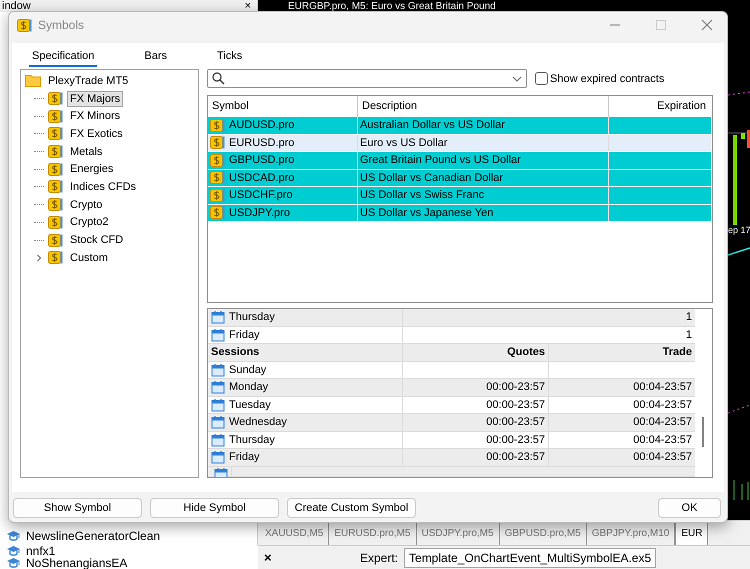 This screenshot has width=750, height=569. What do you see at coordinates (86, 204) in the screenshot?
I see `tree-item: Crypto` at bounding box center [86, 204].